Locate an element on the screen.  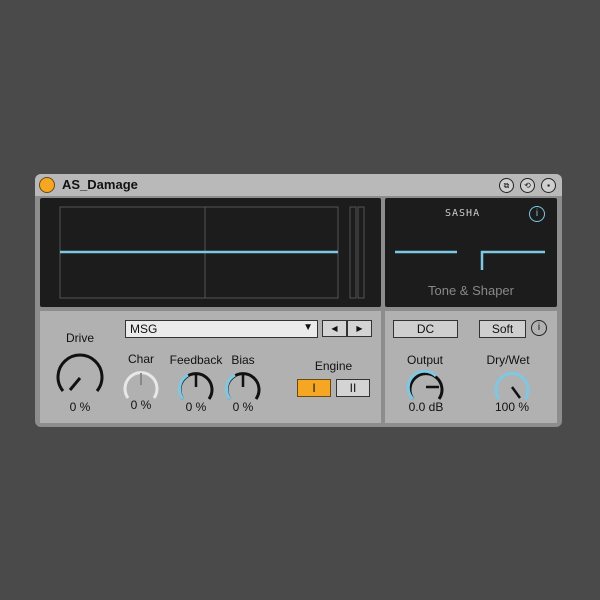
scope-graph is located at coordinates (212, 252).